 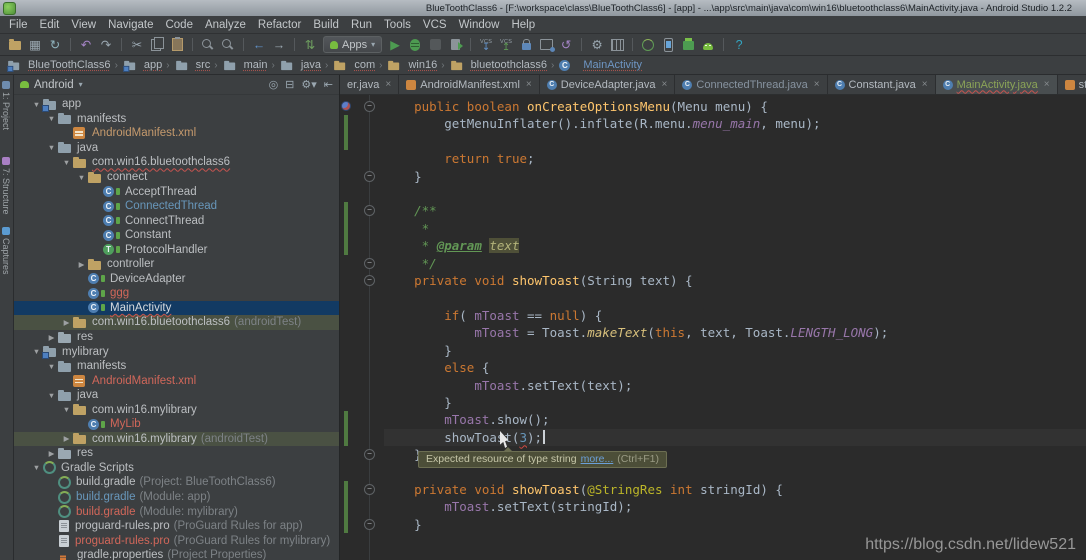 What do you see at coordinates (176, 249) in the screenshot?
I see `tree-row: T ProtocolHandler` at bounding box center [176, 249].